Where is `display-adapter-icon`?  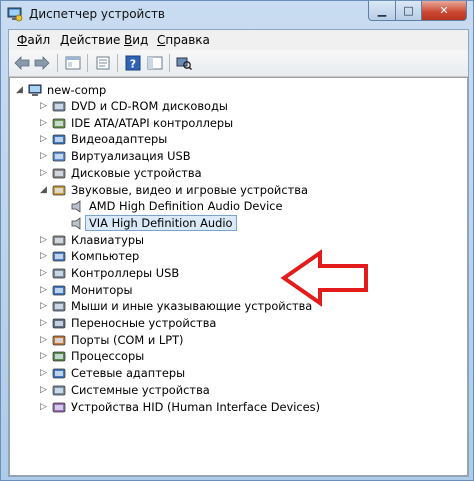 display-adapter-icon is located at coordinates (59, 139).